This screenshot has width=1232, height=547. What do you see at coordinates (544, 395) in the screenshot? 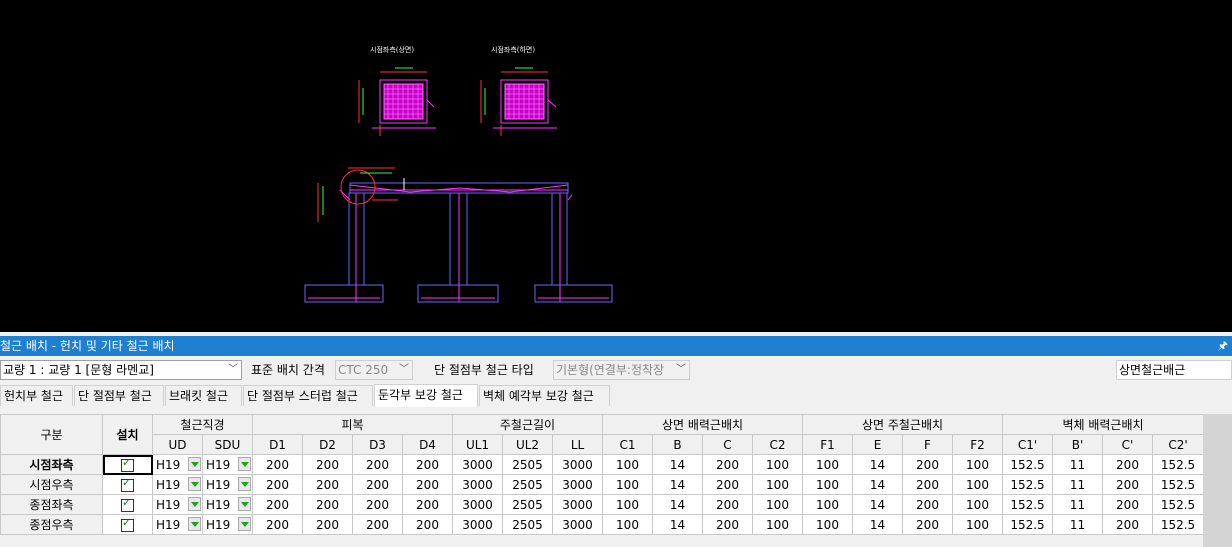
I see `tab-wall-acute-reinforcement: 벽체 예각부 보강 철근` at bounding box center [544, 395].